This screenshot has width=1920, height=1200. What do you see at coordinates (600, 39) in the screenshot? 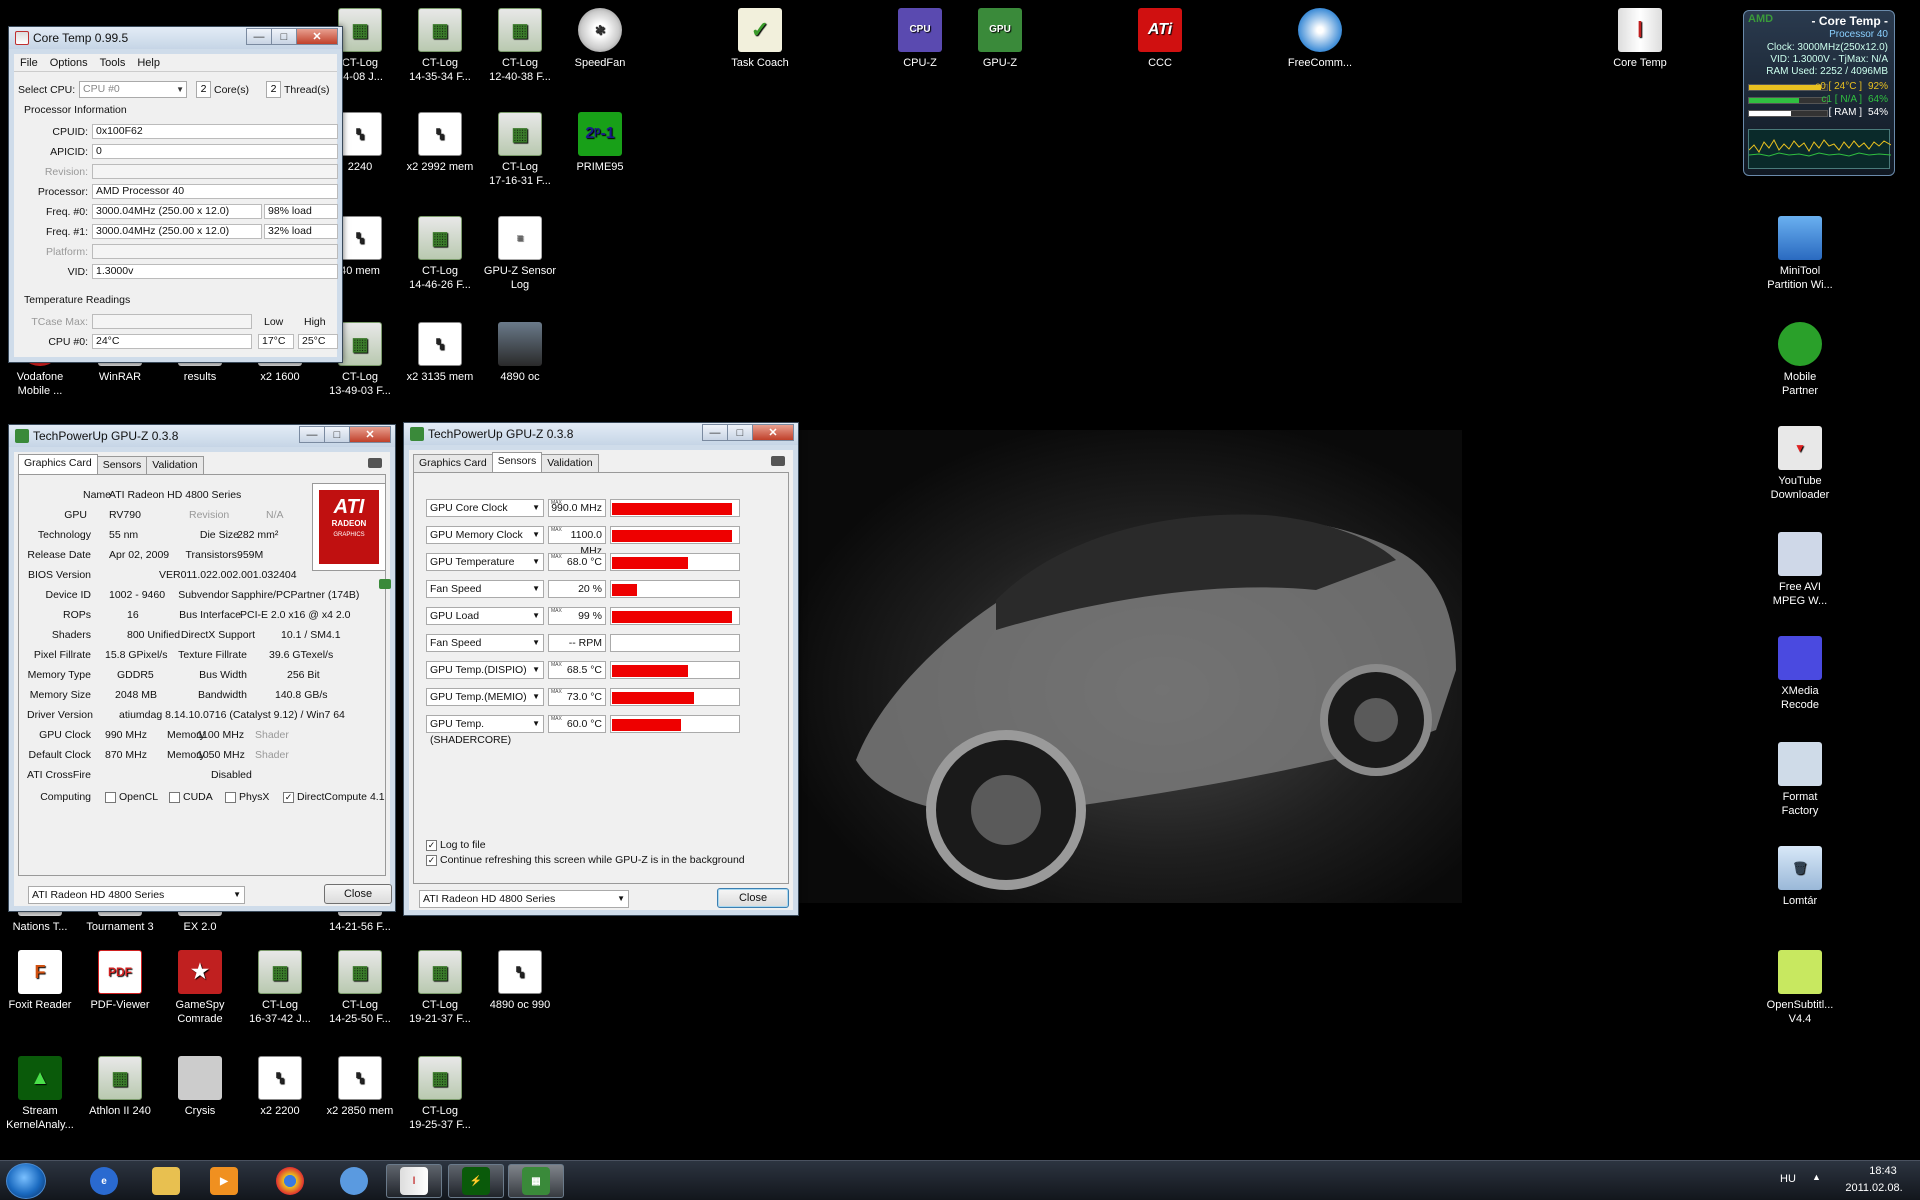
I see `desktop-icon: ✻ SpeedFan` at bounding box center [600, 39].